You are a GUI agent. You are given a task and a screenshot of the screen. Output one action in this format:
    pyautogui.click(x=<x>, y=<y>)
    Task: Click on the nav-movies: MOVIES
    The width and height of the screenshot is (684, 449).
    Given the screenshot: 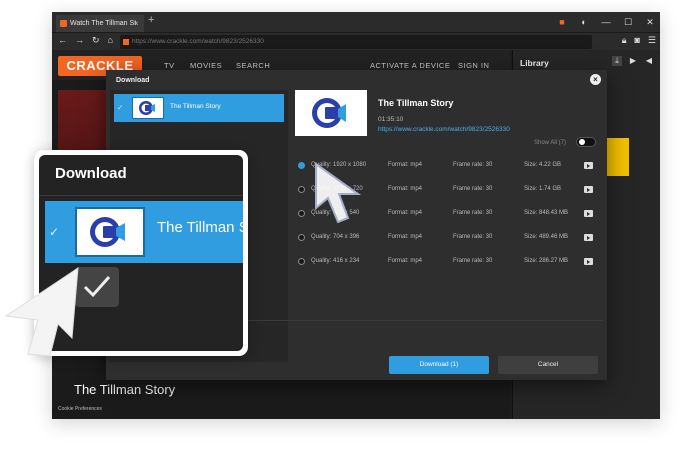 What is the action you would take?
    pyautogui.click(x=206, y=65)
    